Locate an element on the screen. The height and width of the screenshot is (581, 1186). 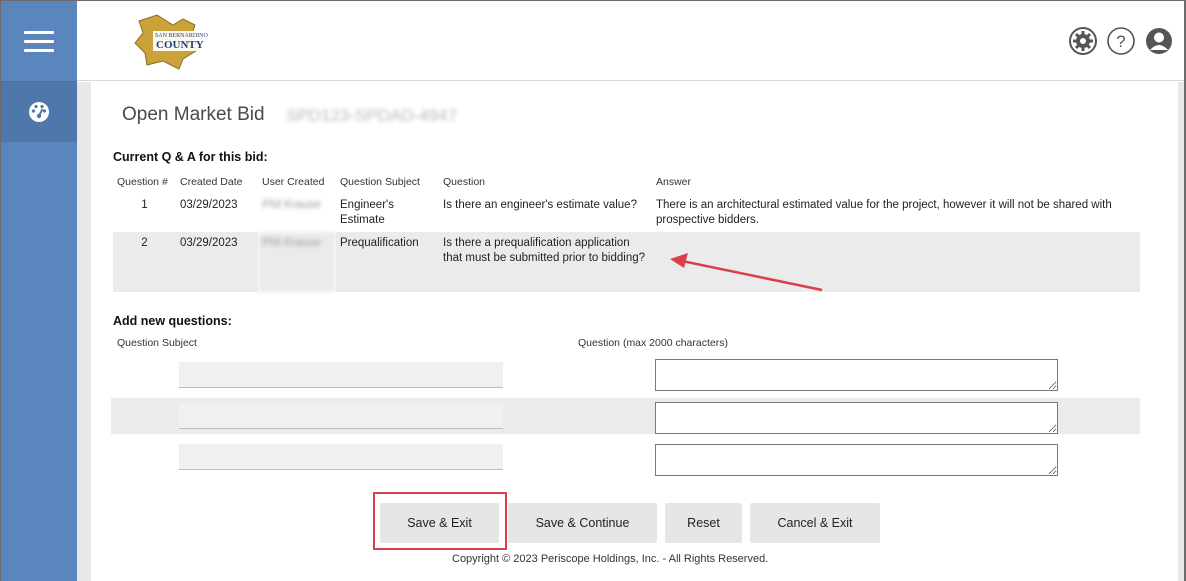
question-text: Is there an engineer's estimate value? is located at coordinates (540, 205).